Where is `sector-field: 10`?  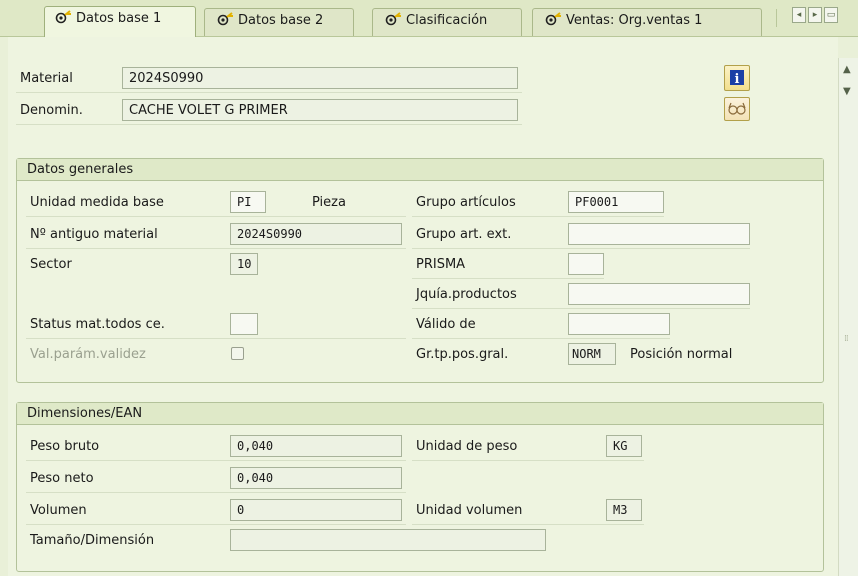
sector-field: 10 is located at coordinates (244, 264).